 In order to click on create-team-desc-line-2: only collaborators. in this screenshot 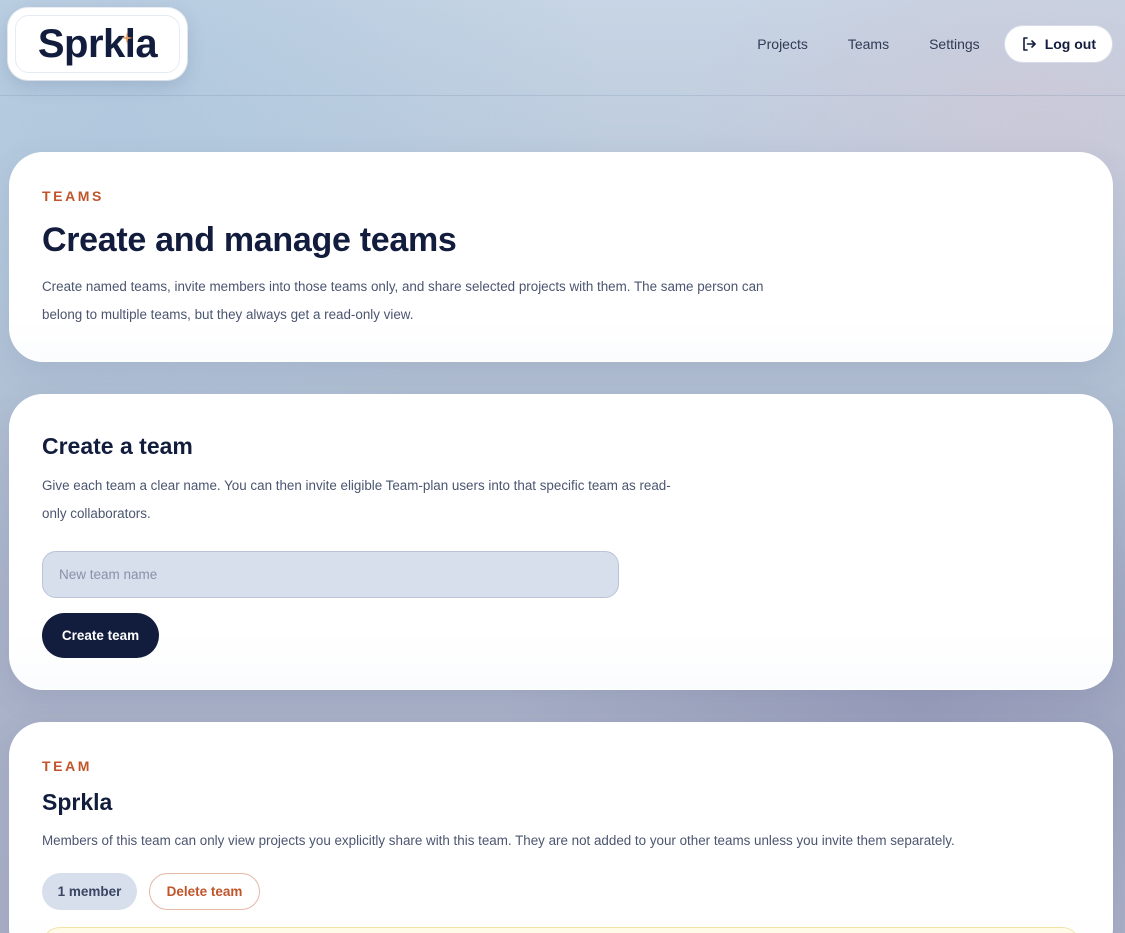, I will do `click(96, 513)`.